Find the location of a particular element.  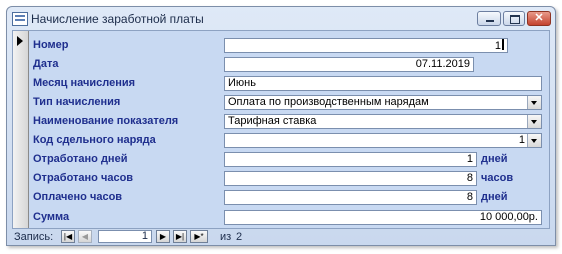

first-record-button: |◀ is located at coordinates (68, 236).